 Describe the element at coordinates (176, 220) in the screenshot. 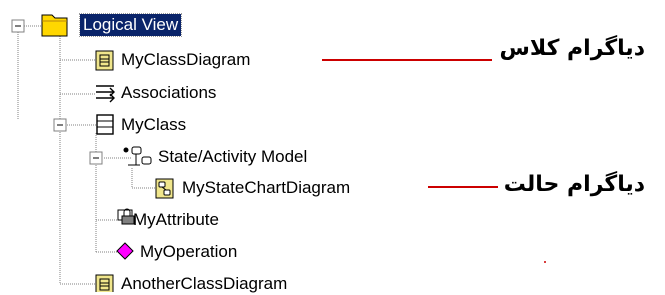

I see `tree-item-attribute: MyAttribute` at that location.